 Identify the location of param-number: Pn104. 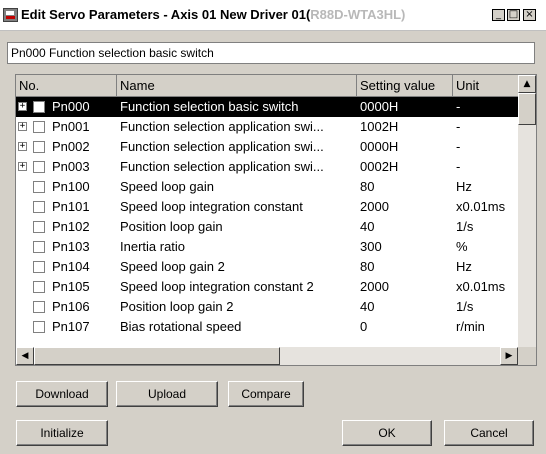
(71, 266).